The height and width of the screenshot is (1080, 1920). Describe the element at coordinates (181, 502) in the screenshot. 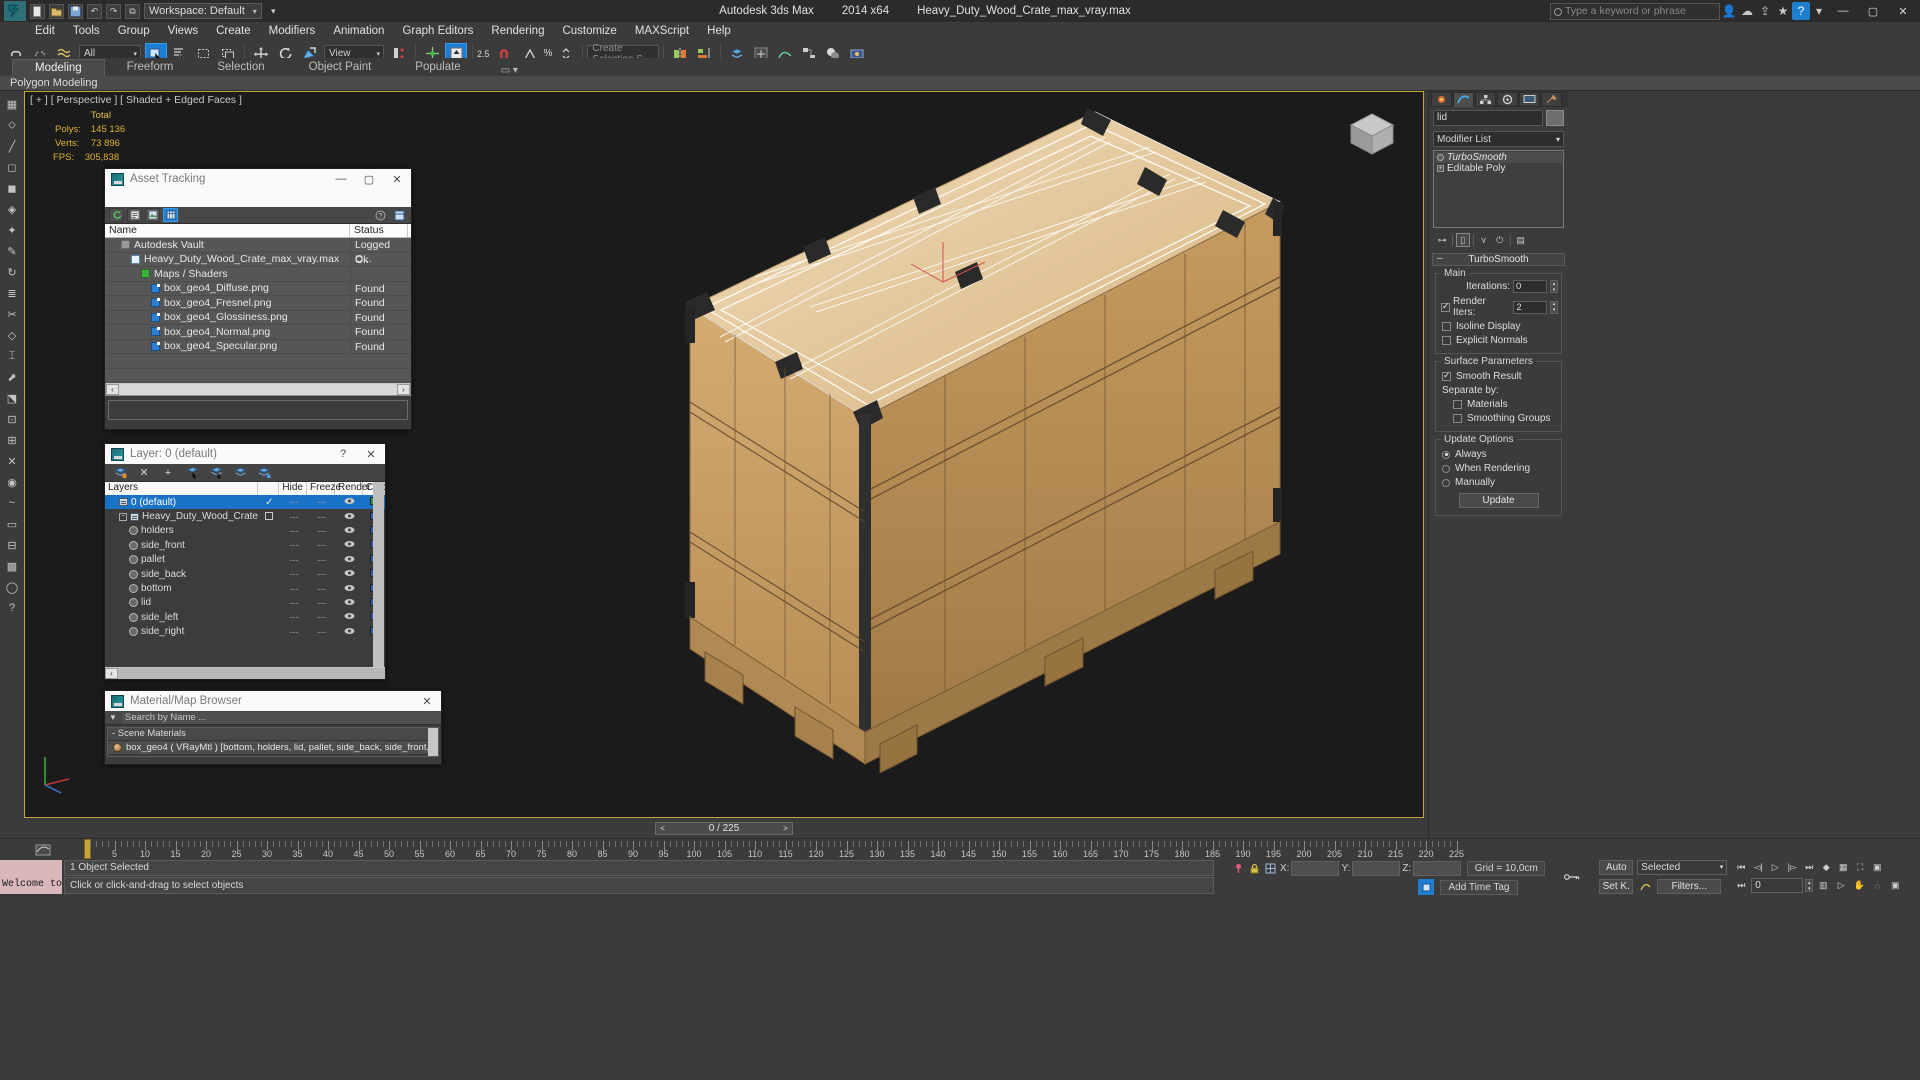

I see `layer-name-cell: 0 (default)` at that location.